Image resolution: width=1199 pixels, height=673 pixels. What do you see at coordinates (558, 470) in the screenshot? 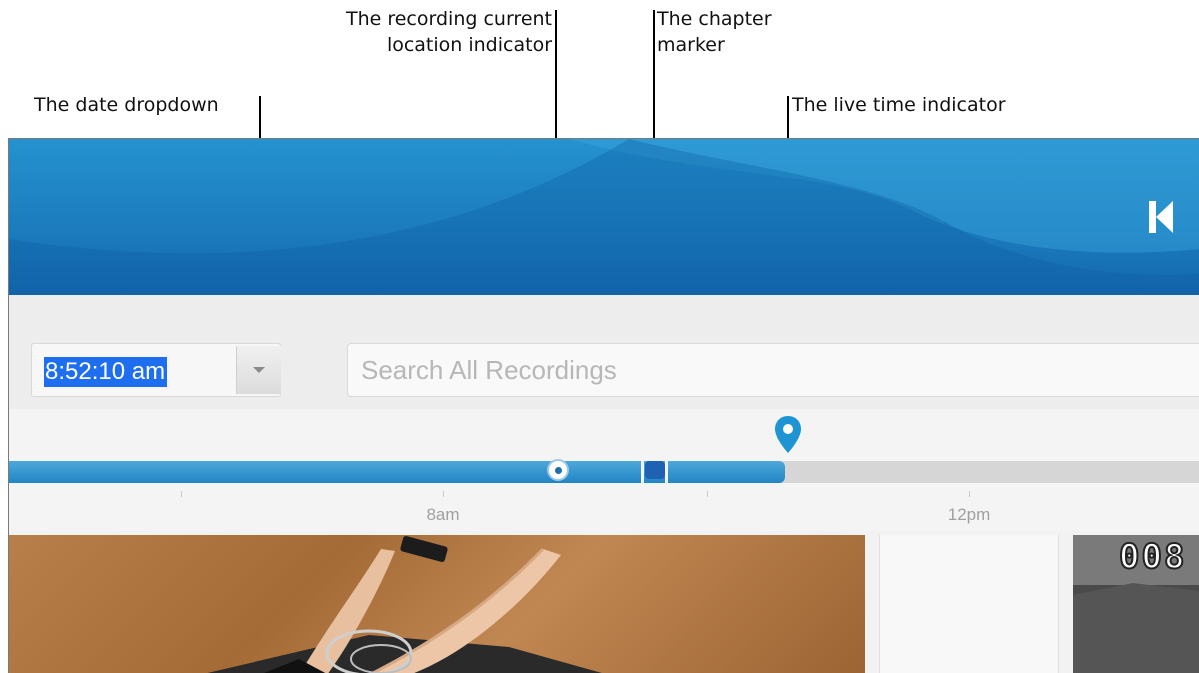
I see `recording-location-indicator` at bounding box center [558, 470].